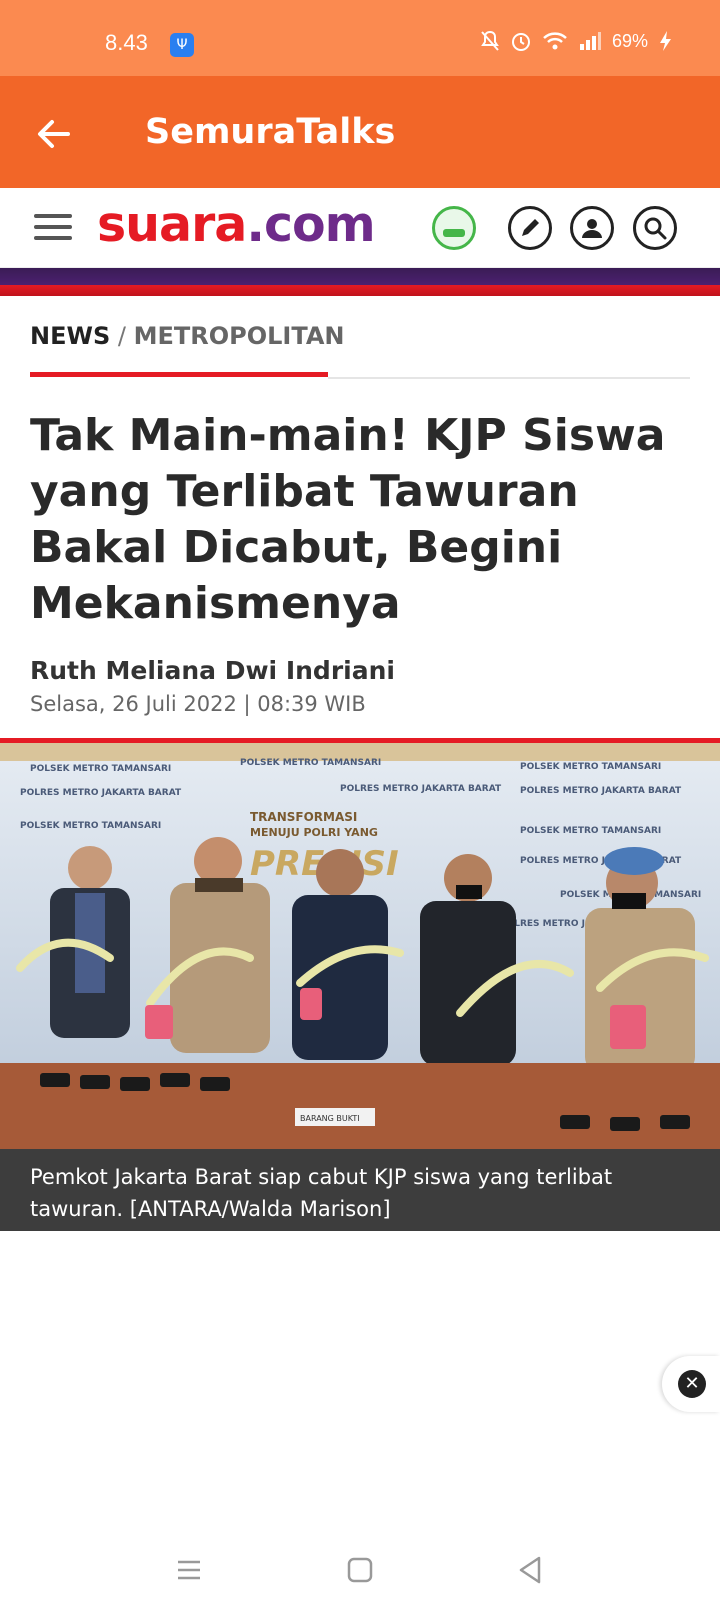 This screenshot has height=1600, width=720. What do you see at coordinates (520, 42) in the screenshot?
I see `alarm-icon` at bounding box center [520, 42].